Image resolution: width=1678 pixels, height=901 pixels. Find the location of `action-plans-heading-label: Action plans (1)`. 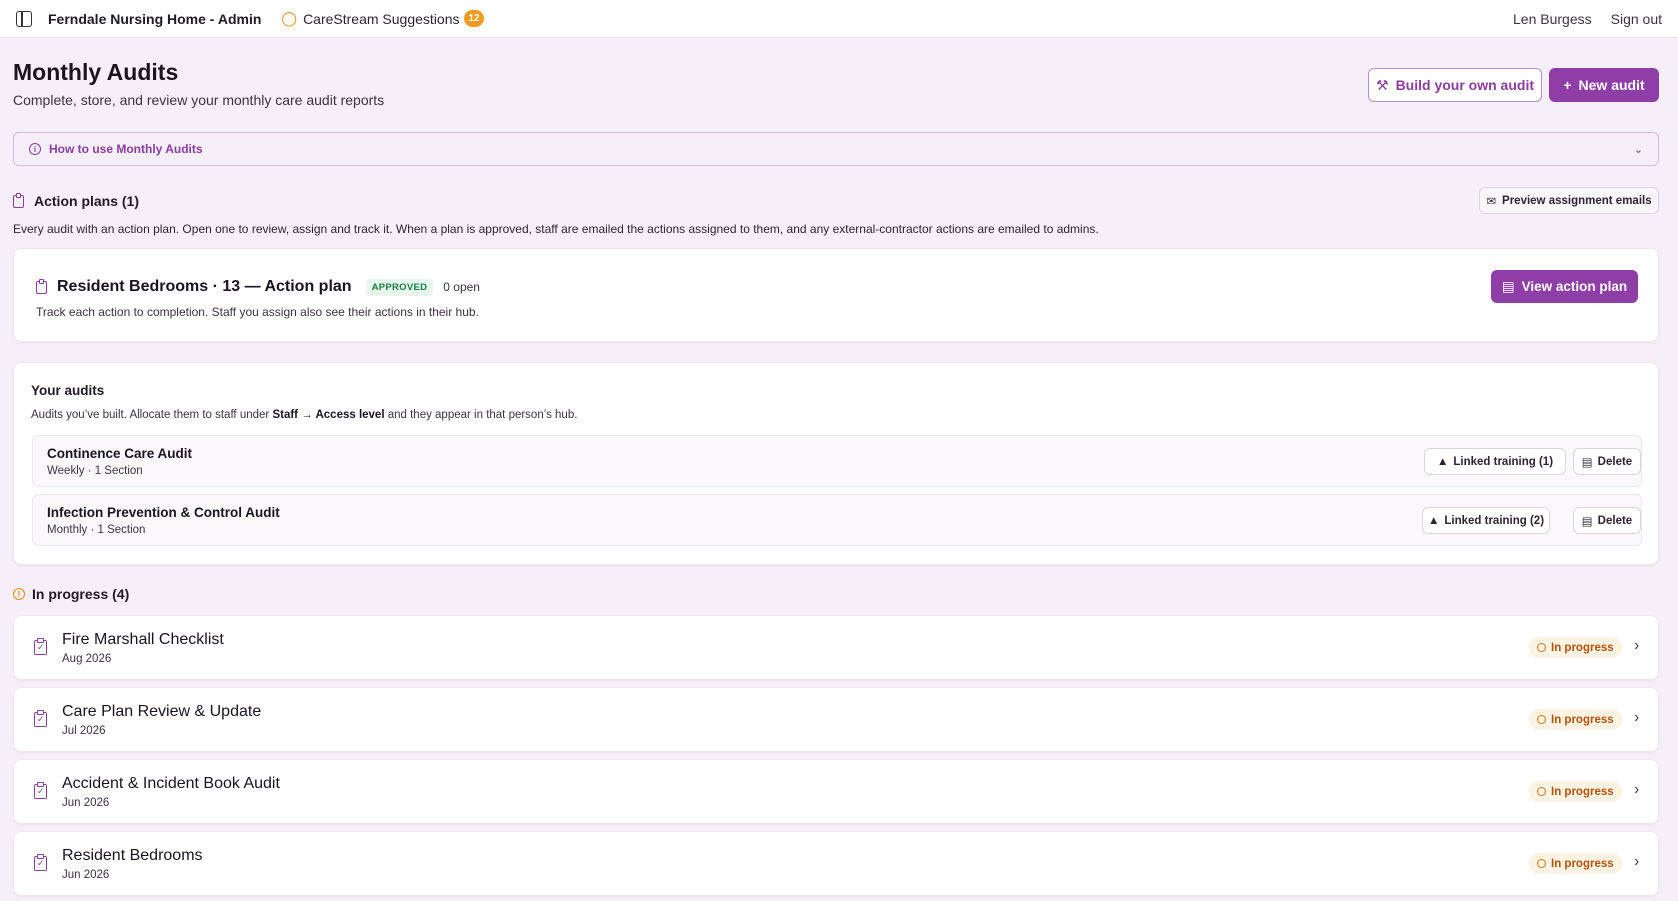

action-plans-heading-label: Action plans (1) is located at coordinates (87, 201).